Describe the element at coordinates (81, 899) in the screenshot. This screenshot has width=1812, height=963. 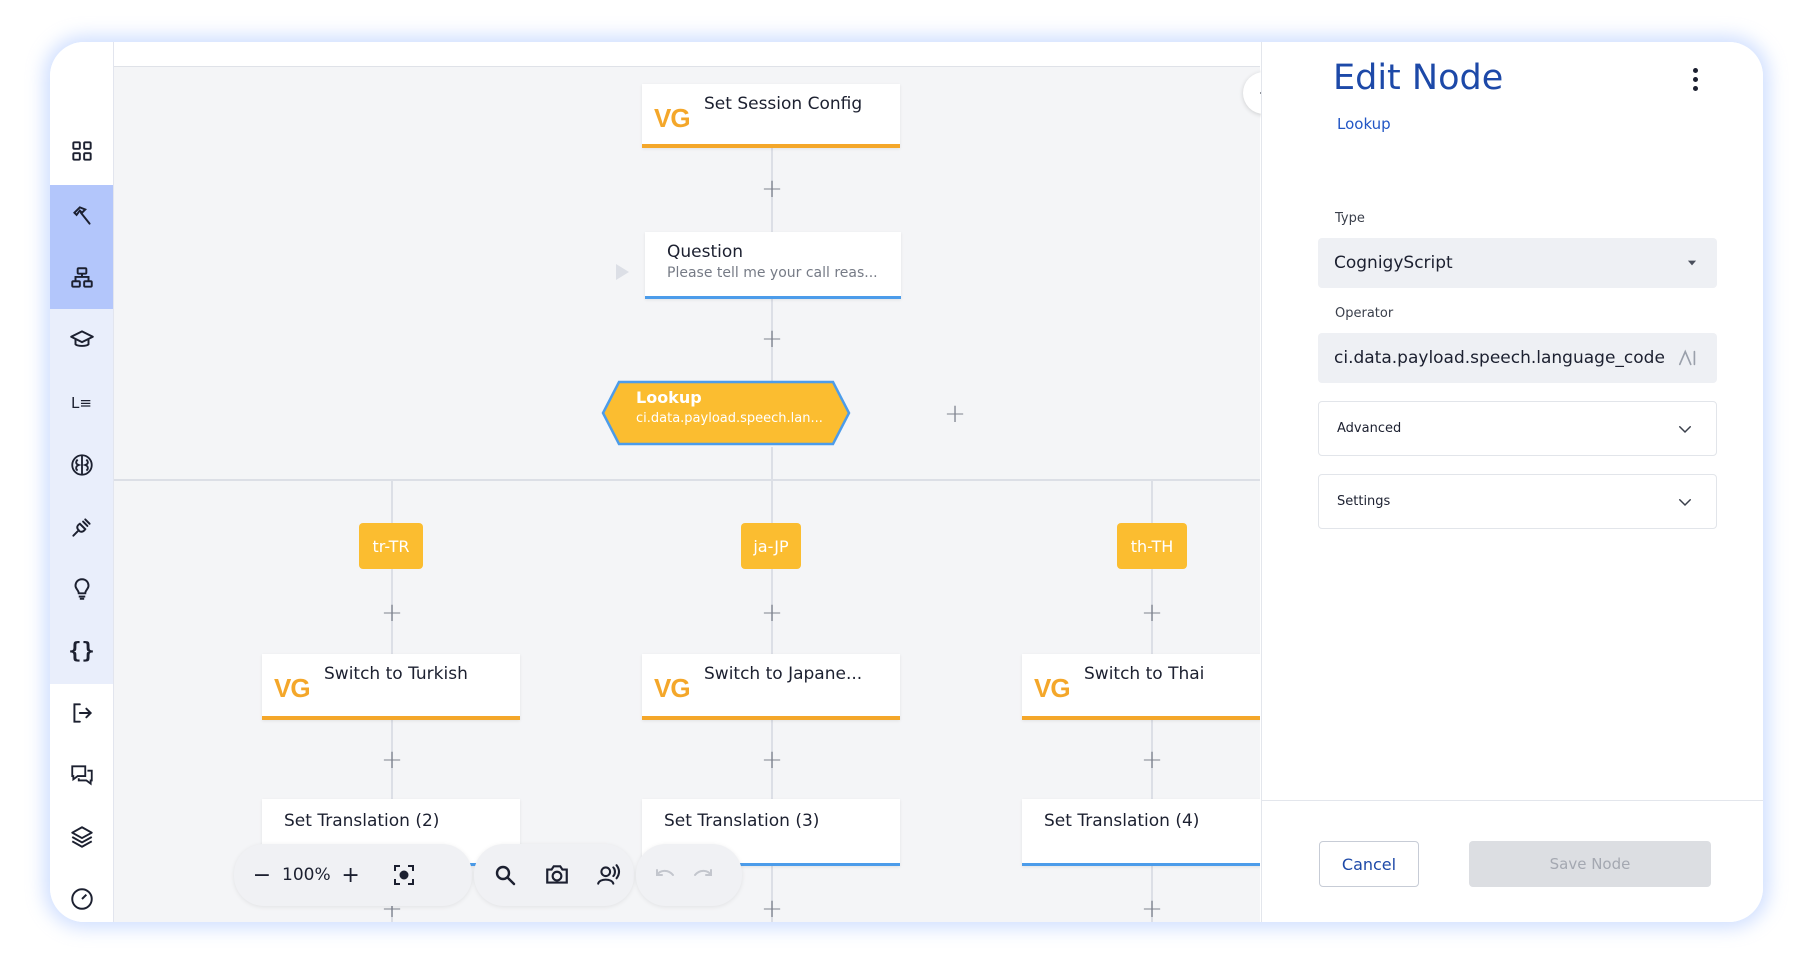
I see `gauge-icon` at that location.